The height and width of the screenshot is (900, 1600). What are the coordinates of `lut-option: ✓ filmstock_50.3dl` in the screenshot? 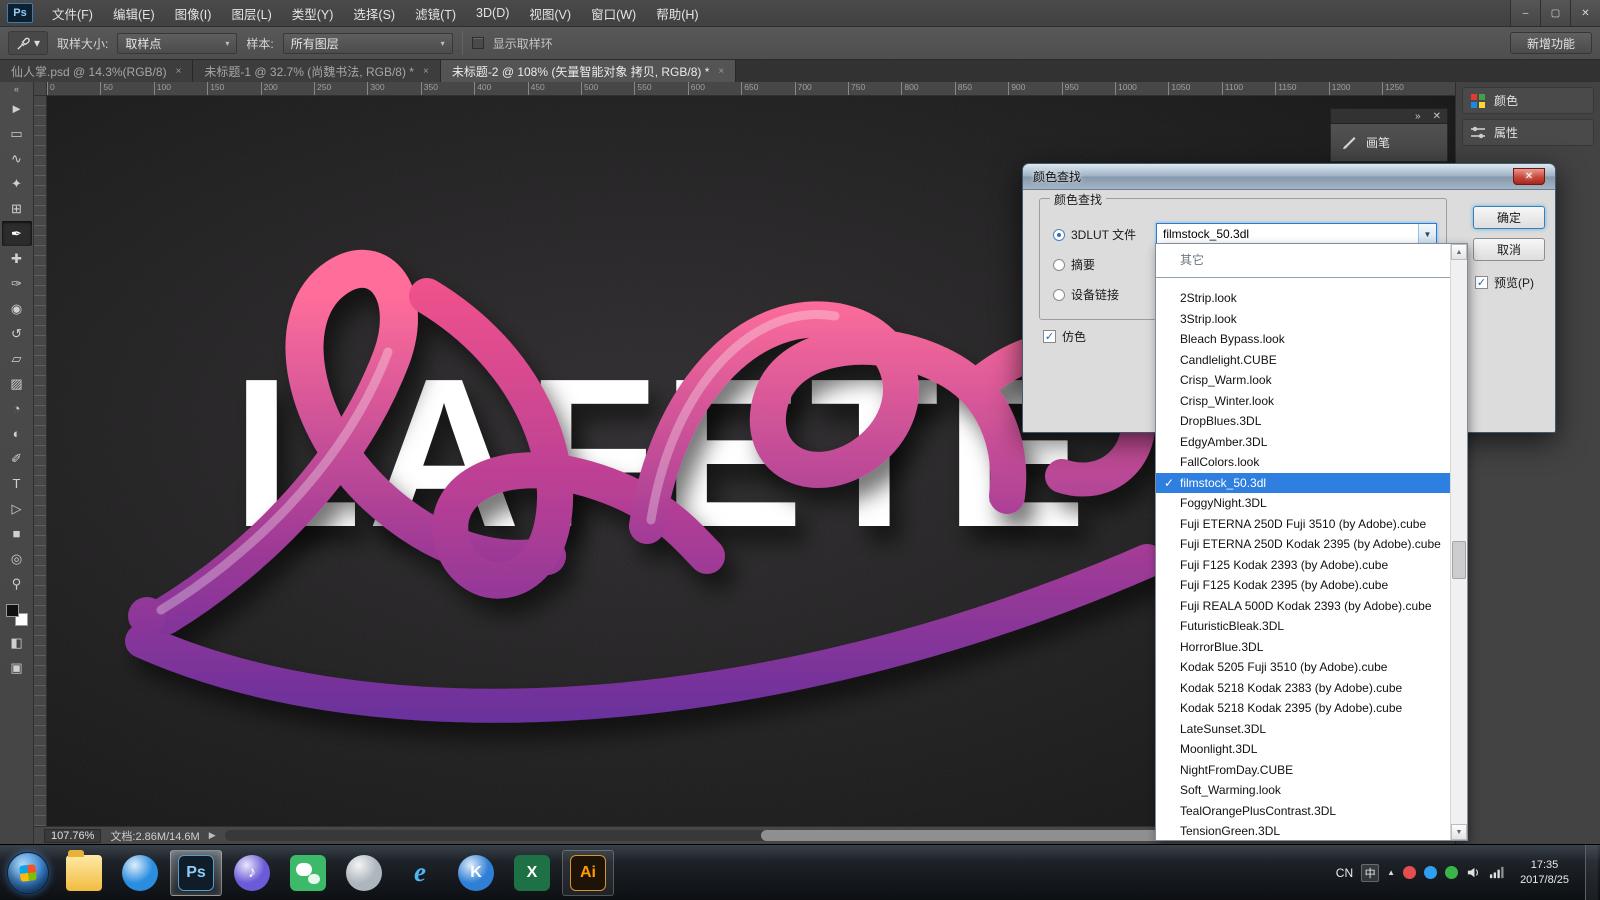 It's located at (1303, 482).